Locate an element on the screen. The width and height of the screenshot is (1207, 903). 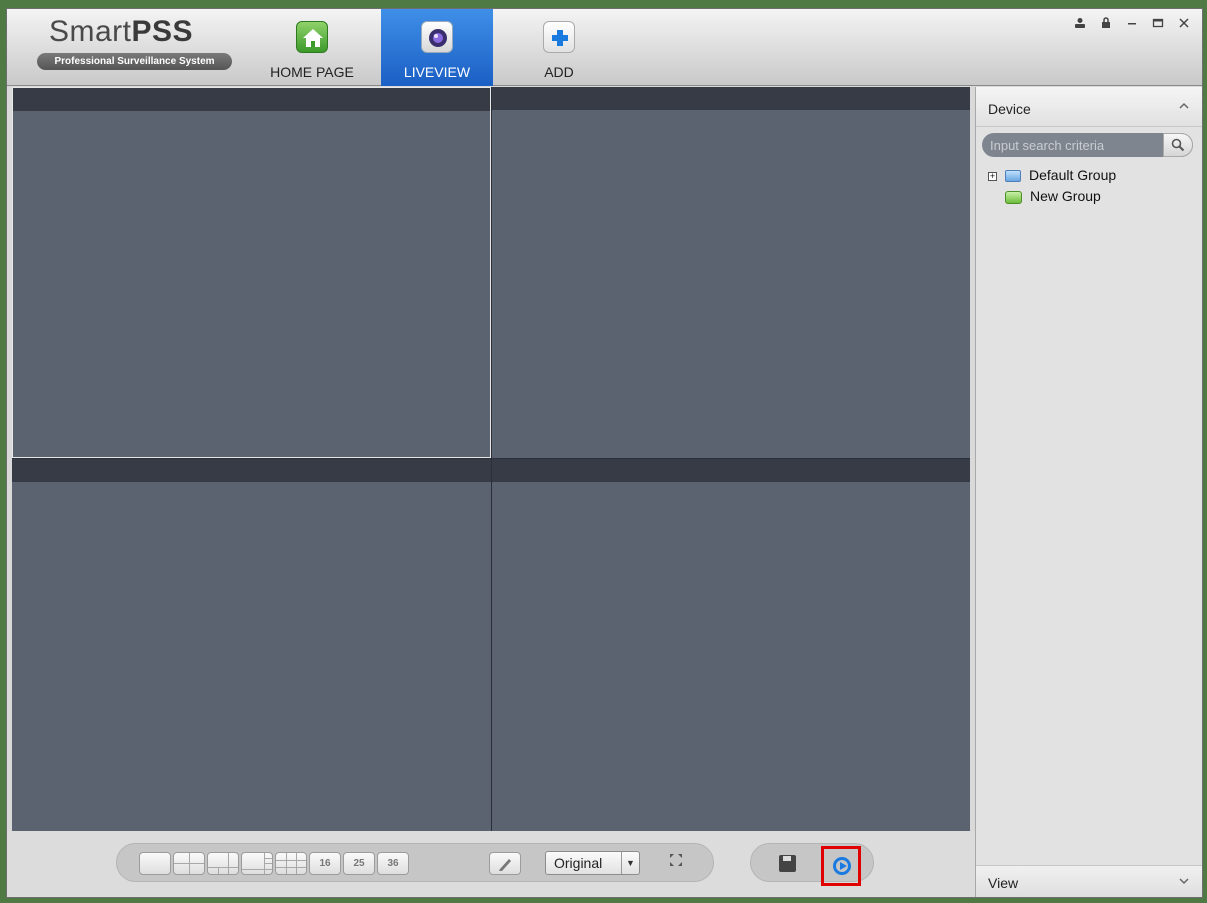
layout-36-button: 36 is located at coordinates (393, 863).